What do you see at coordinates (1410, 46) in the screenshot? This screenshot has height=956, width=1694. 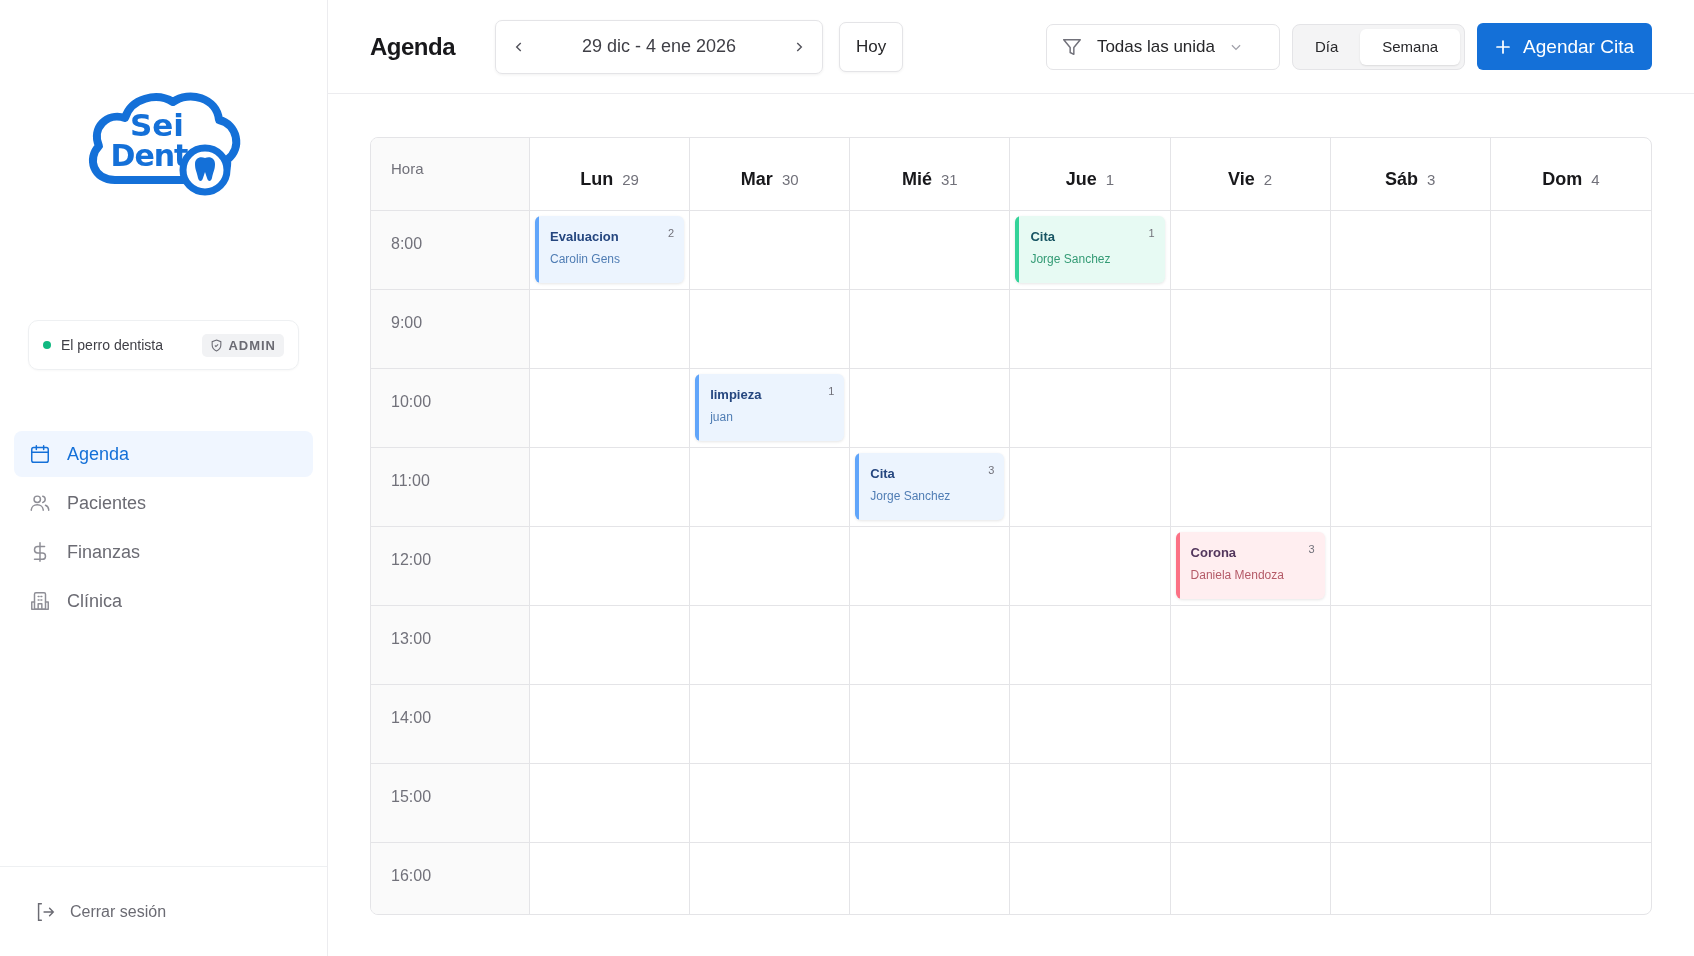 I see `view-tab: Semana` at bounding box center [1410, 46].